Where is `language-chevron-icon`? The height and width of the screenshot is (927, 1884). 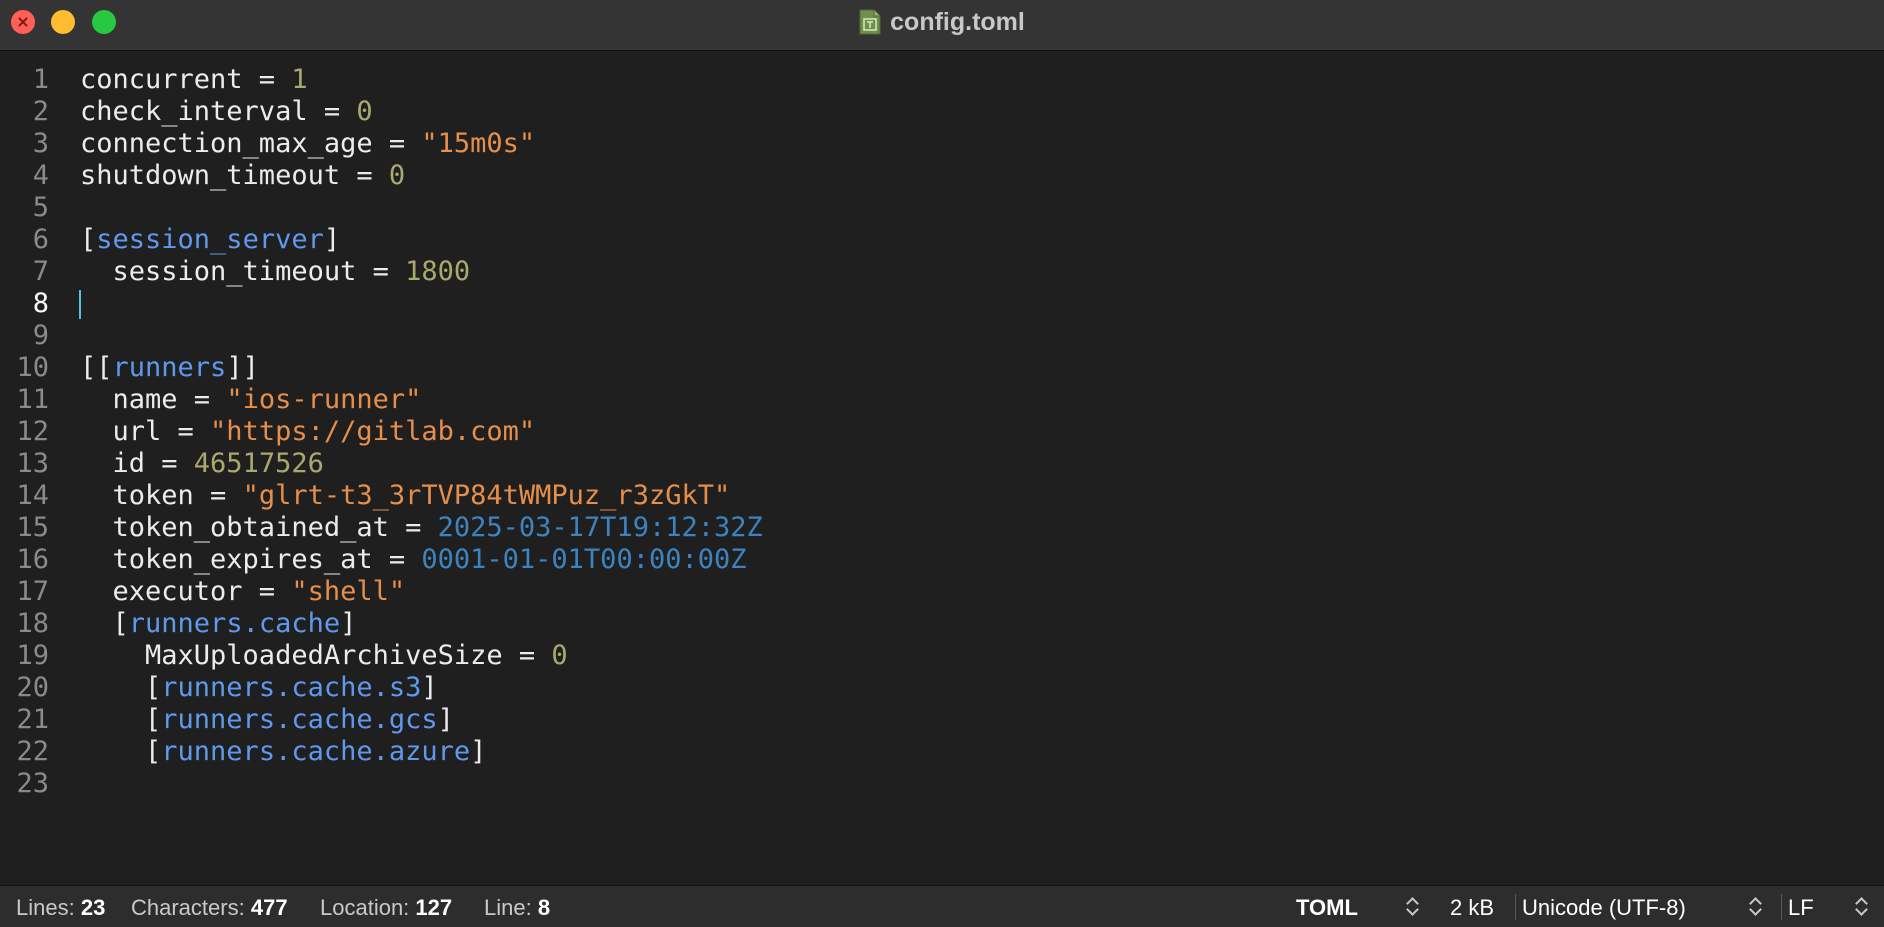 language-chevron-icon is located at coordinates (1412, 906).